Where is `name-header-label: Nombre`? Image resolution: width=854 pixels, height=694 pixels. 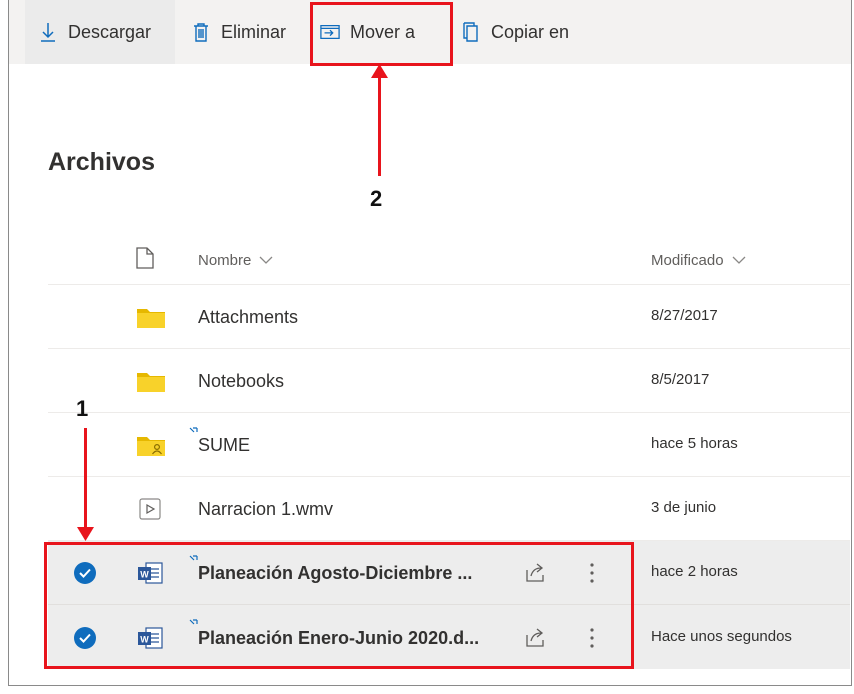
name-header-label: Nombre is located at coordinates (225, 260).